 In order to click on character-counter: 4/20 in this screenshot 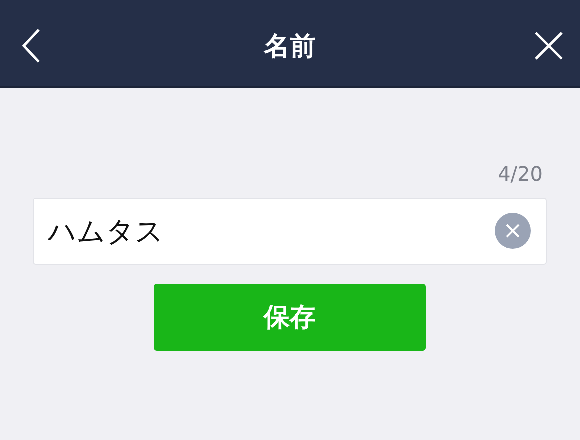, I will do `click(520, 174)`.